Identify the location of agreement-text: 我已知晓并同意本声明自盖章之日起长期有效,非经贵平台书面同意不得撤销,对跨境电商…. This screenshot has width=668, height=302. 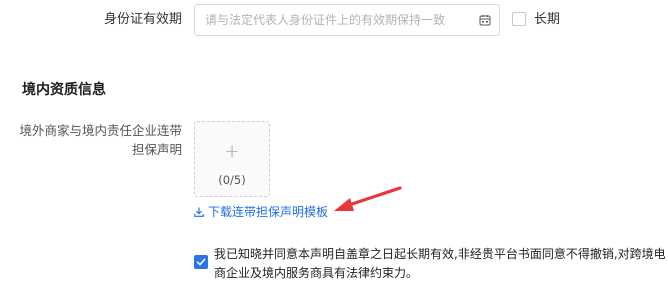
(440, 264).